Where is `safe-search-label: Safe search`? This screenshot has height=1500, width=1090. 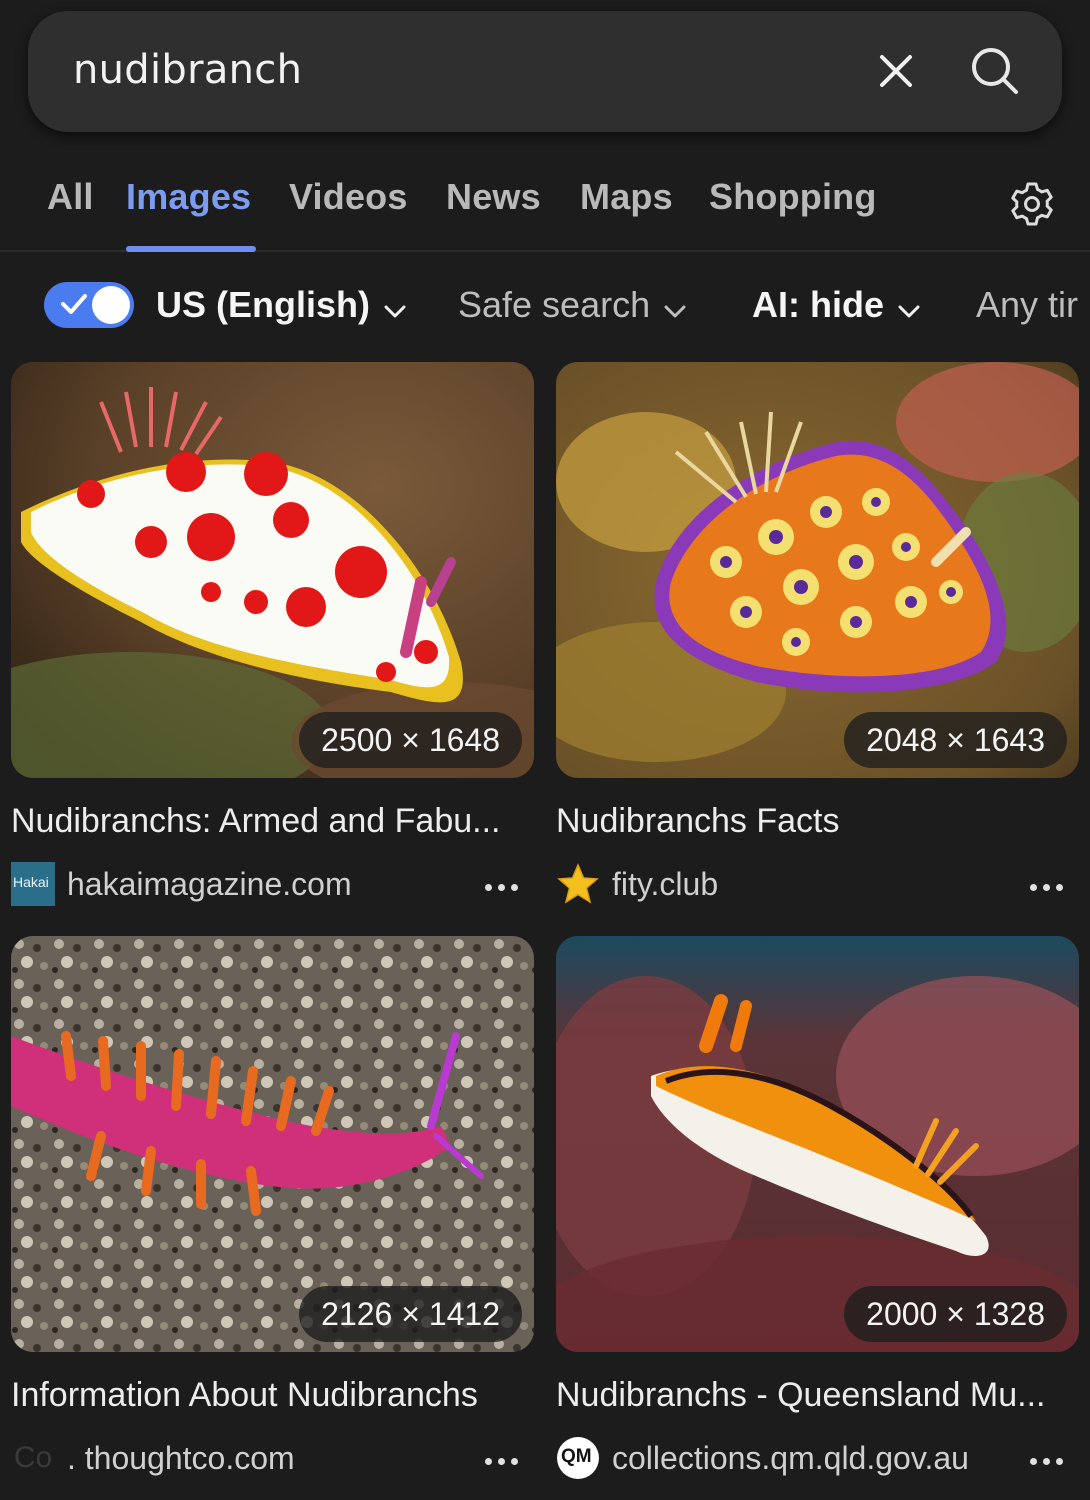 safe-search-label: Safe search is located at coordinates (554, 304).